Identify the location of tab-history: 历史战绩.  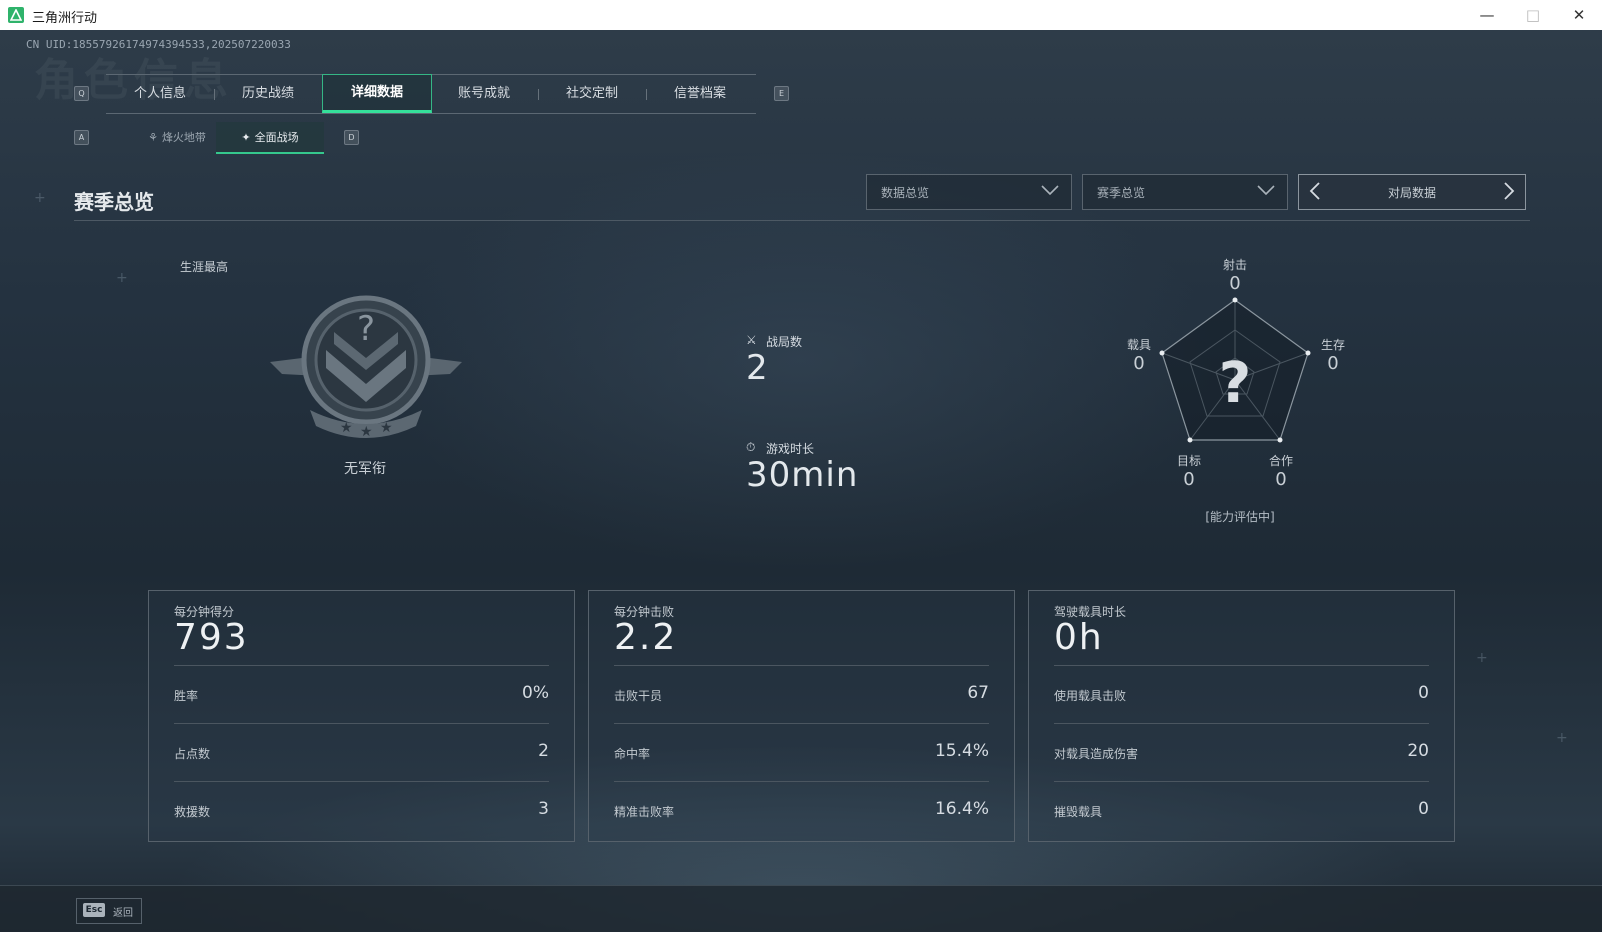
(268, 94).